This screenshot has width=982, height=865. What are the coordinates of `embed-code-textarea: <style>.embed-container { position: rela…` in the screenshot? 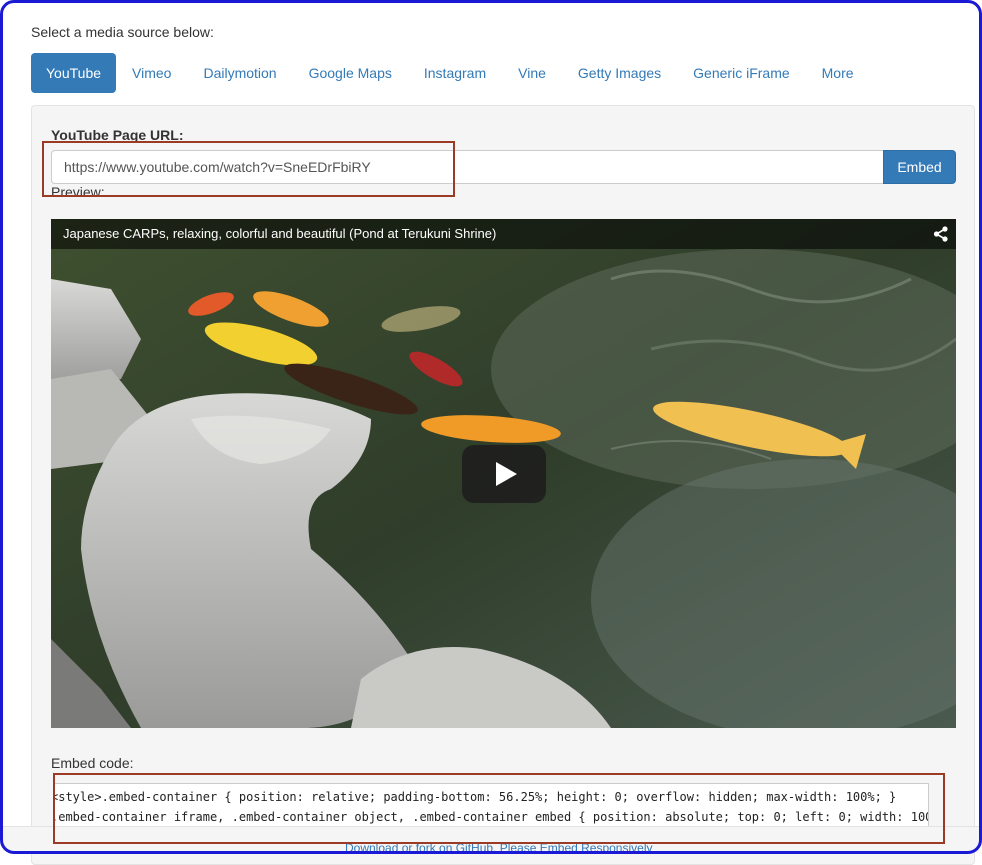 It's located at (491, 805).